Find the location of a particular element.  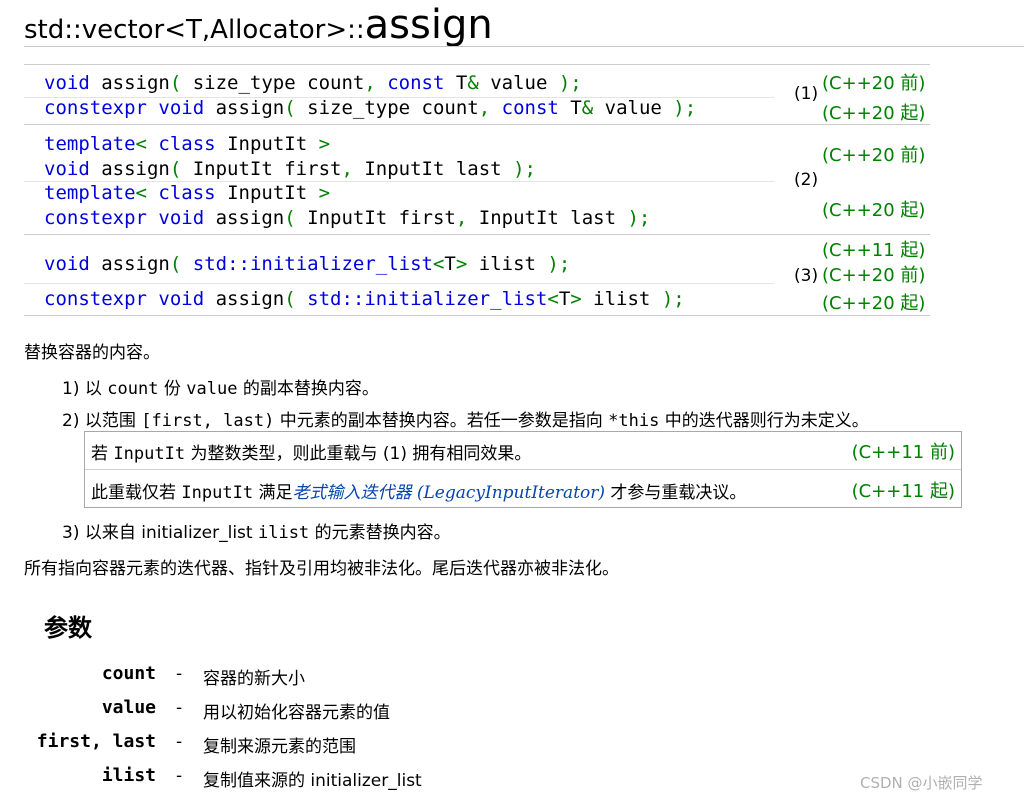

item-3-code-ilist: ilist is located at coordinates (283, 533).